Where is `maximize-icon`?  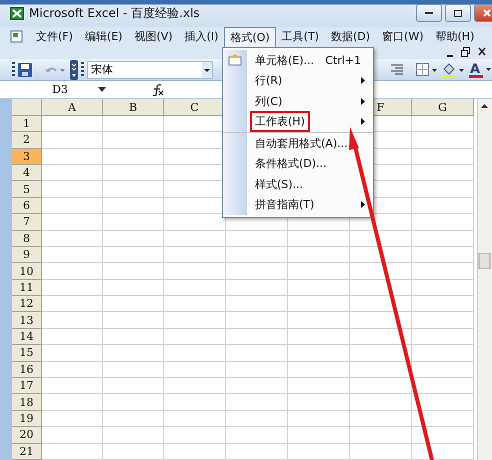 maximize-icon is located at coordinates (458, 13).